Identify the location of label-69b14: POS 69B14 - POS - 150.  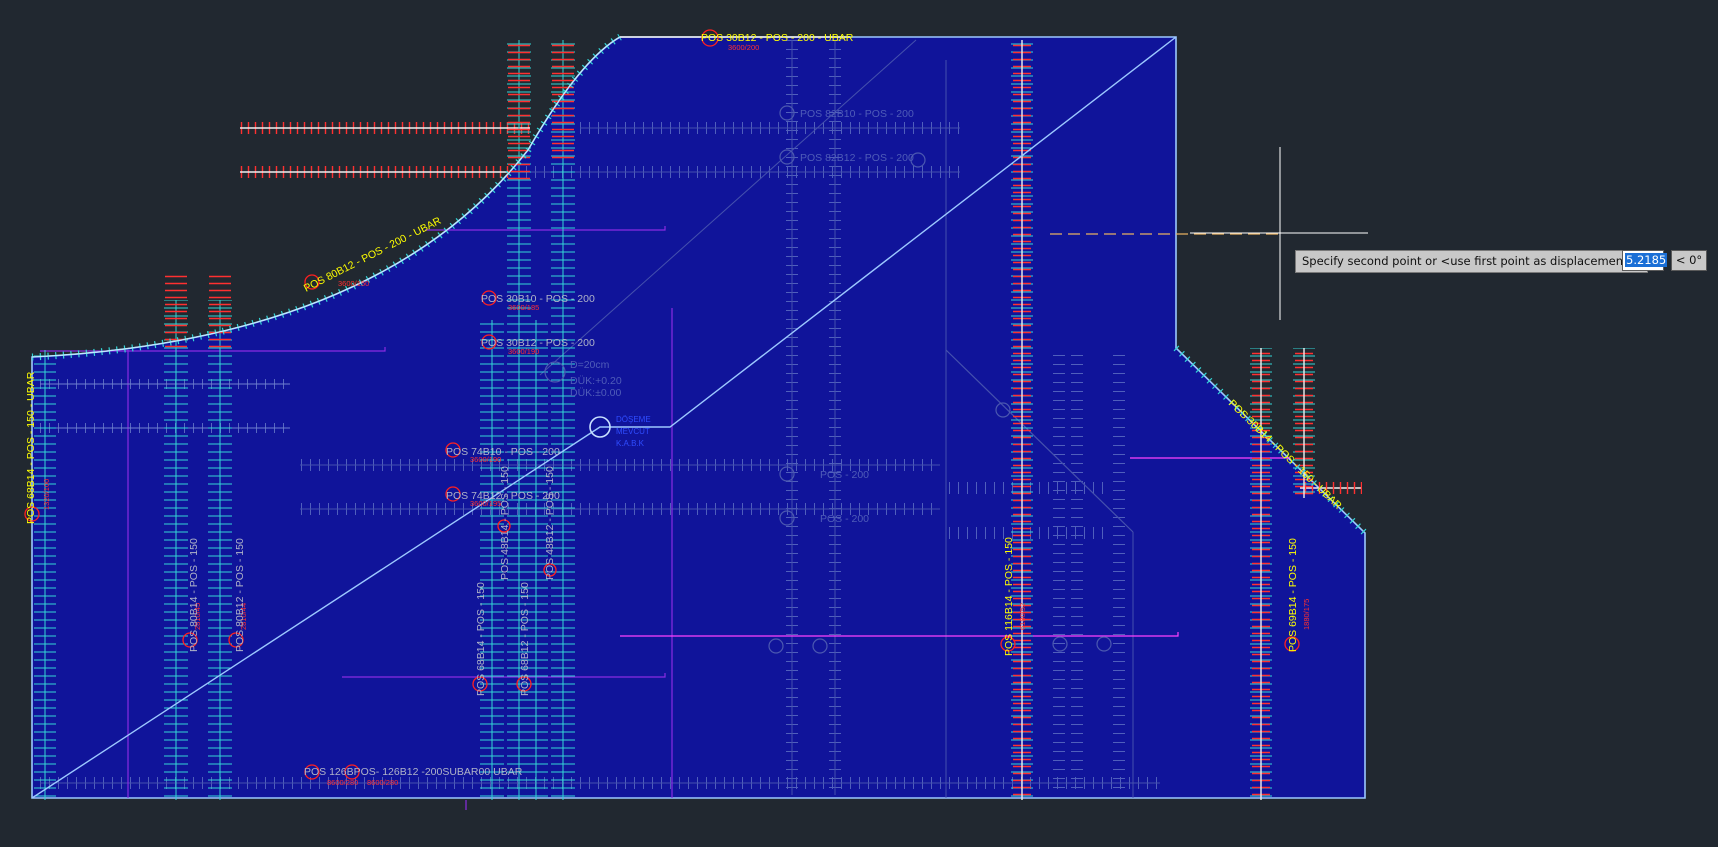
(1293, 595).